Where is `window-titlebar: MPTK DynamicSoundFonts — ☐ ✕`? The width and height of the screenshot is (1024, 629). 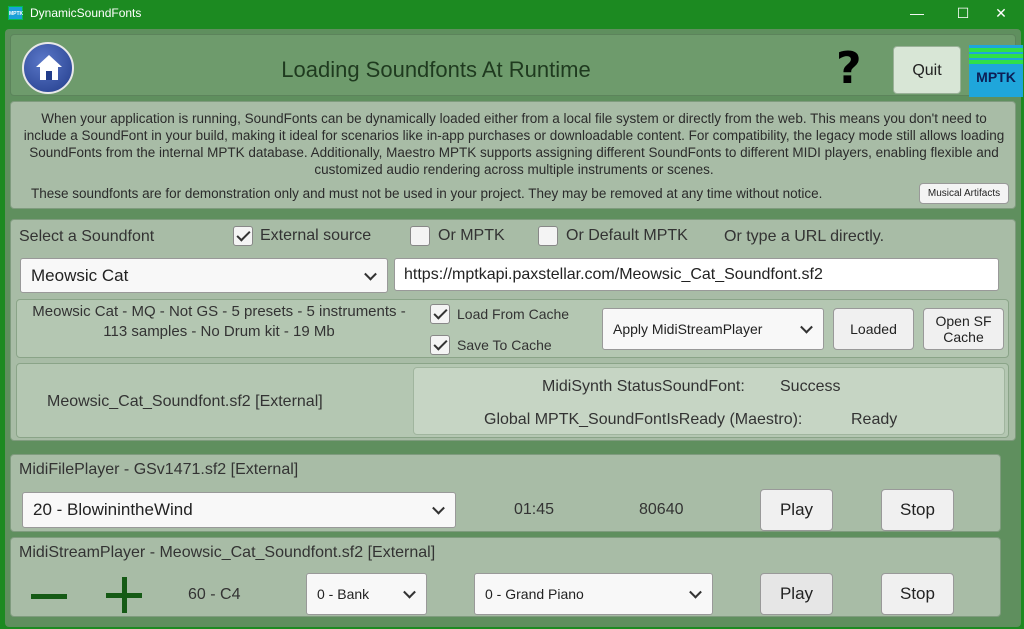
window-titlebar: MPTK DynamicSoundFonts — ☐ ✕ is located at coordinates (512, 13).